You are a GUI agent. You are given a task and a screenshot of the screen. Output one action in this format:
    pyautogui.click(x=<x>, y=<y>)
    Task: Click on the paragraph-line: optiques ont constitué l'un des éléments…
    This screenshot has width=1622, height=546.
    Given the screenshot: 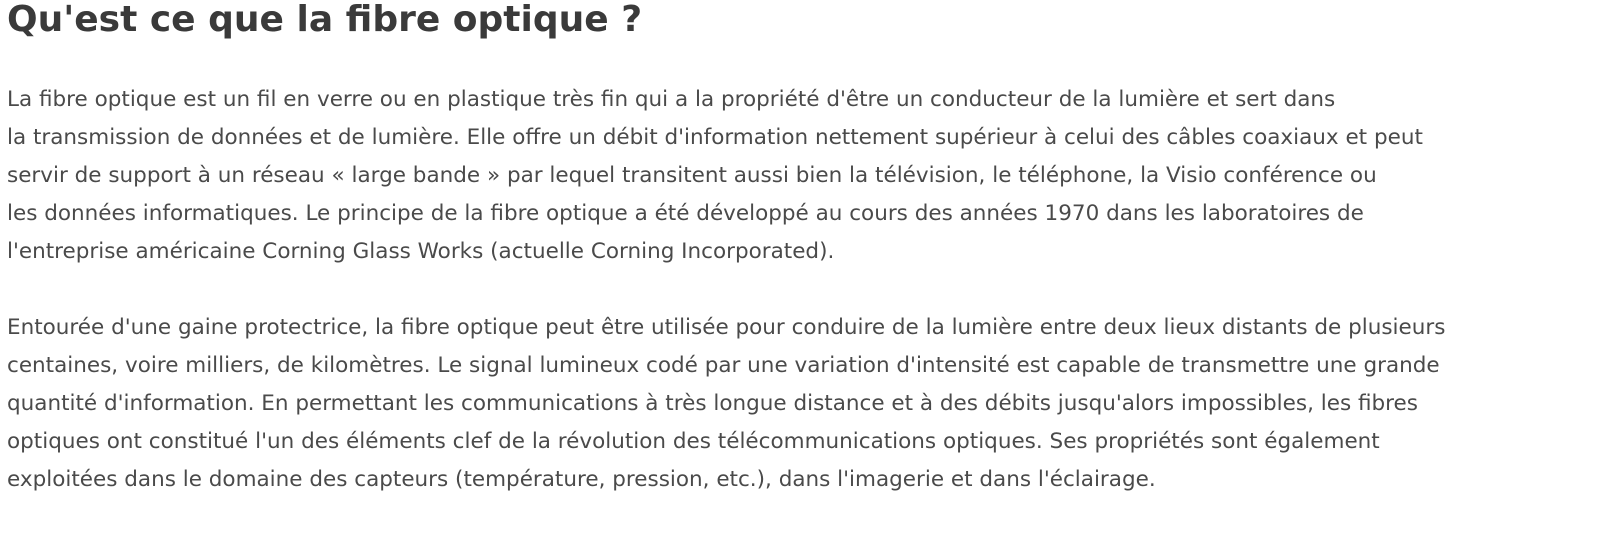 What is the action you would take?
    pyautogui.click(x=693, y=441)
    